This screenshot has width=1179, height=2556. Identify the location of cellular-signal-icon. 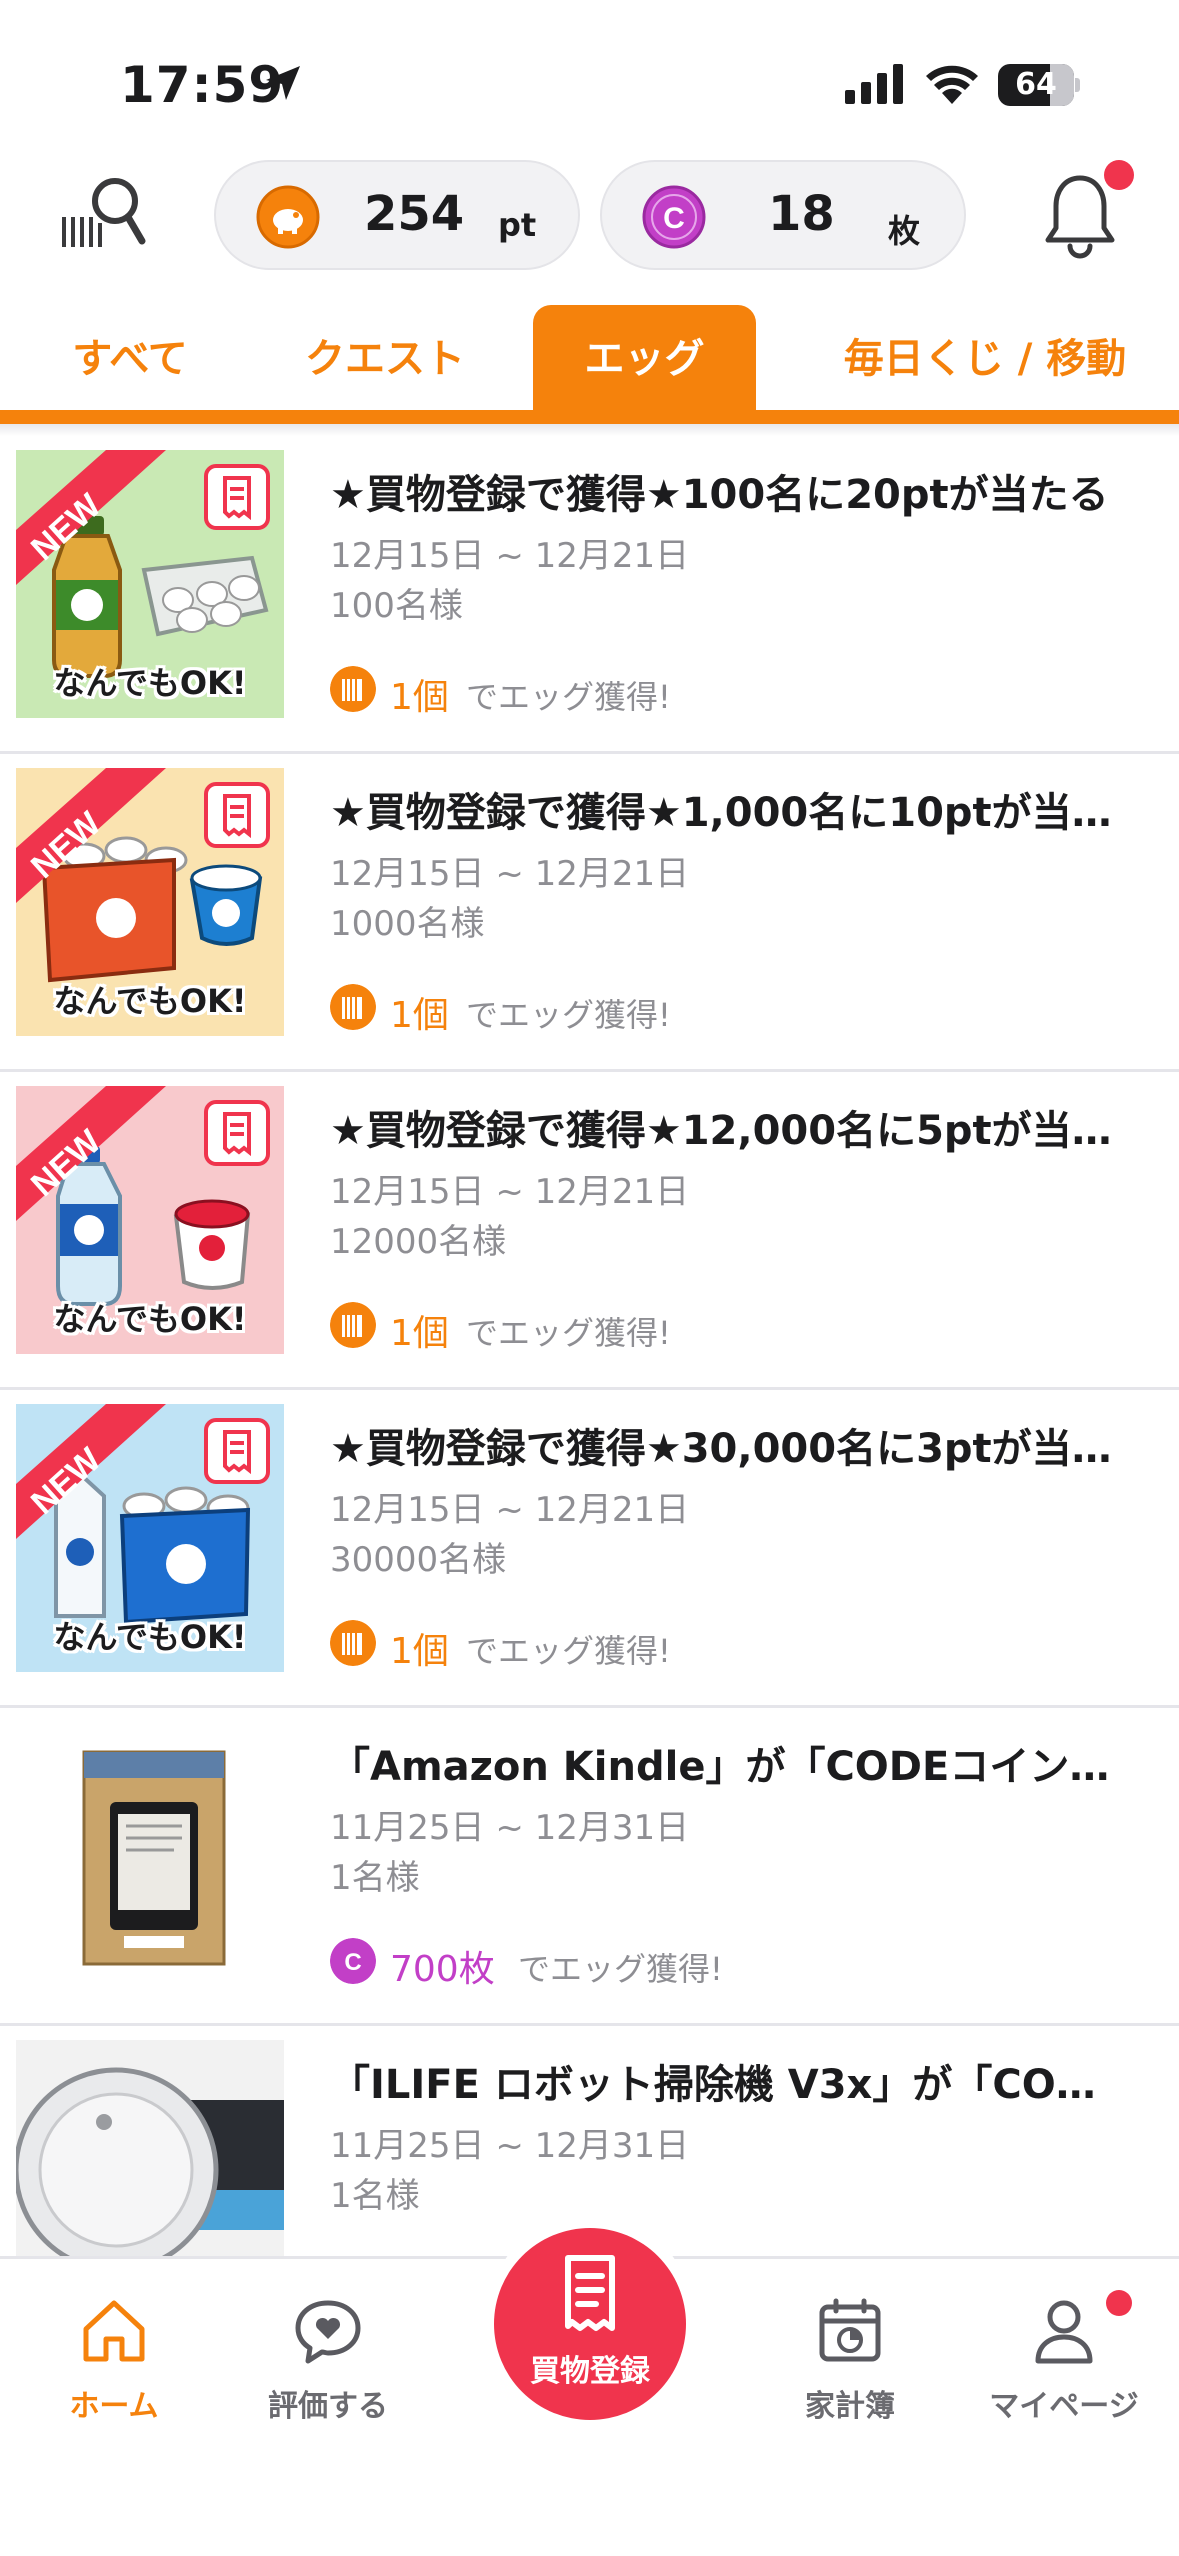
(874, 84).